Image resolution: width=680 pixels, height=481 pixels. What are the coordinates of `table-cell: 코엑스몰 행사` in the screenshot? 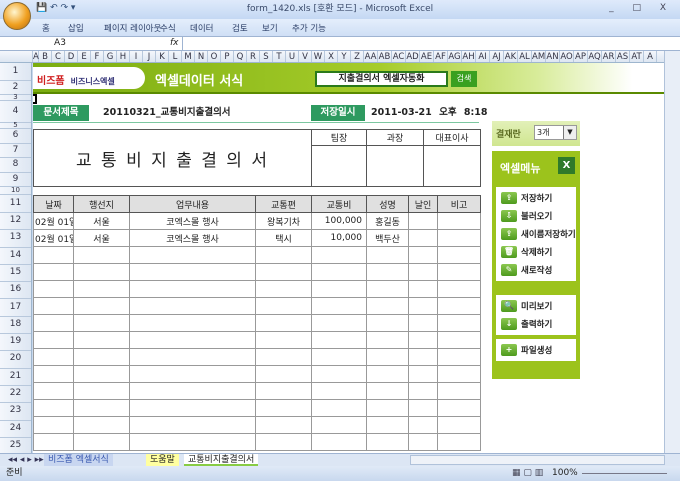 It's located at (192, 238).